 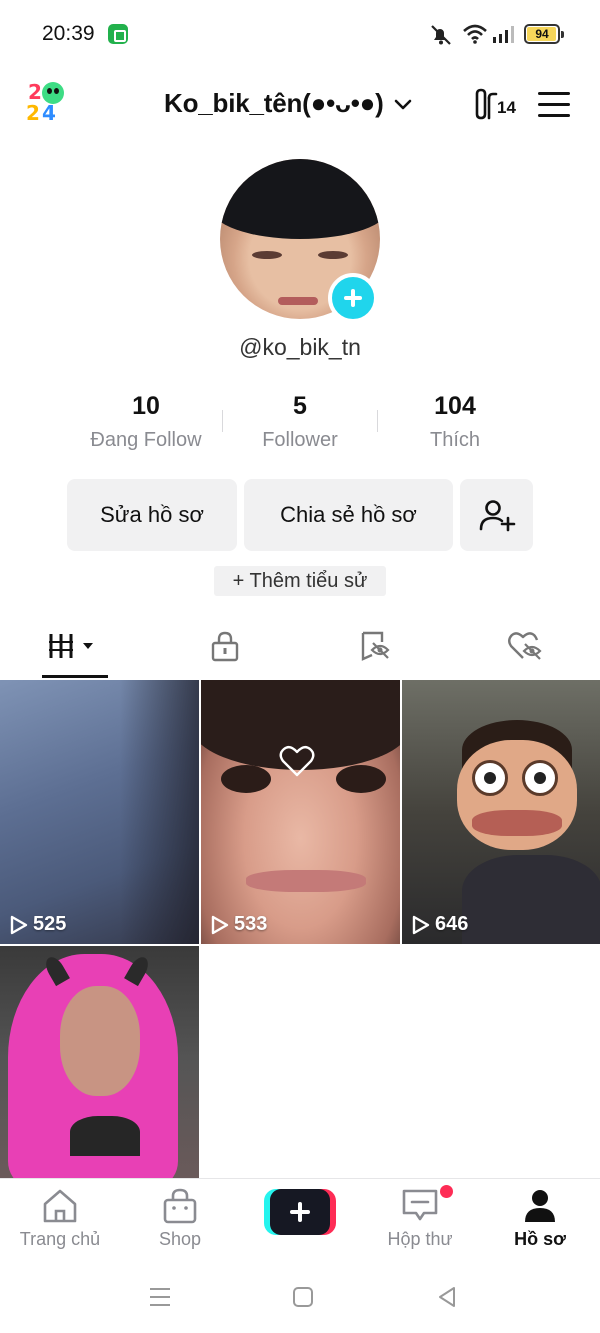 What do you see at coordinates (475, 34) in the screenshot?
I see `wifi-icon` at bounding box center [475, 34].